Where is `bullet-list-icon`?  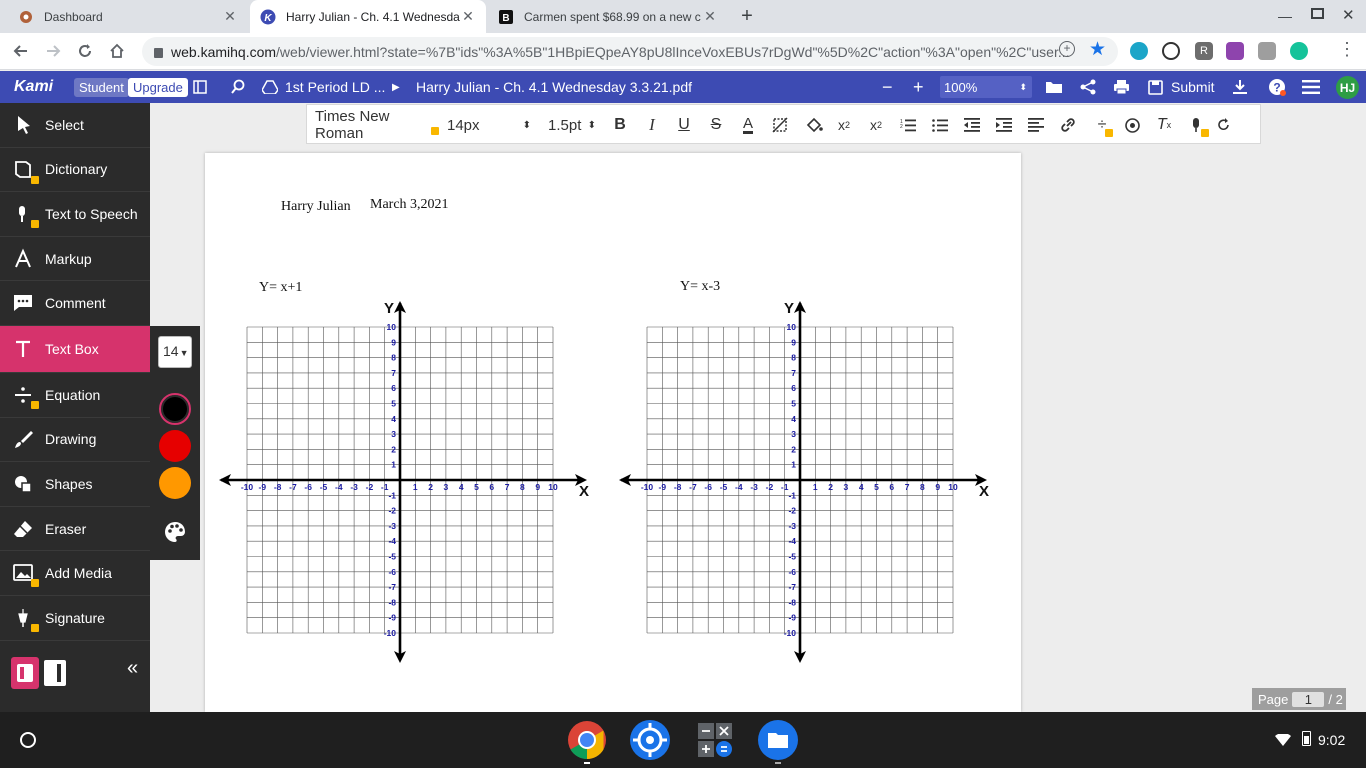
bullet-list-icon is located at coordinates (940, 125).